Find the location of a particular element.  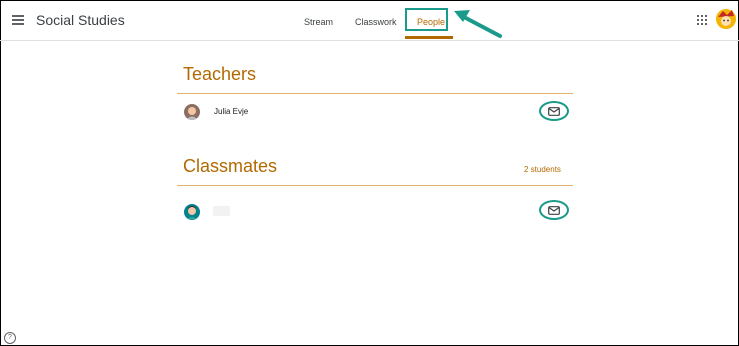

classmates-divider is located at coordinates (375, 185).